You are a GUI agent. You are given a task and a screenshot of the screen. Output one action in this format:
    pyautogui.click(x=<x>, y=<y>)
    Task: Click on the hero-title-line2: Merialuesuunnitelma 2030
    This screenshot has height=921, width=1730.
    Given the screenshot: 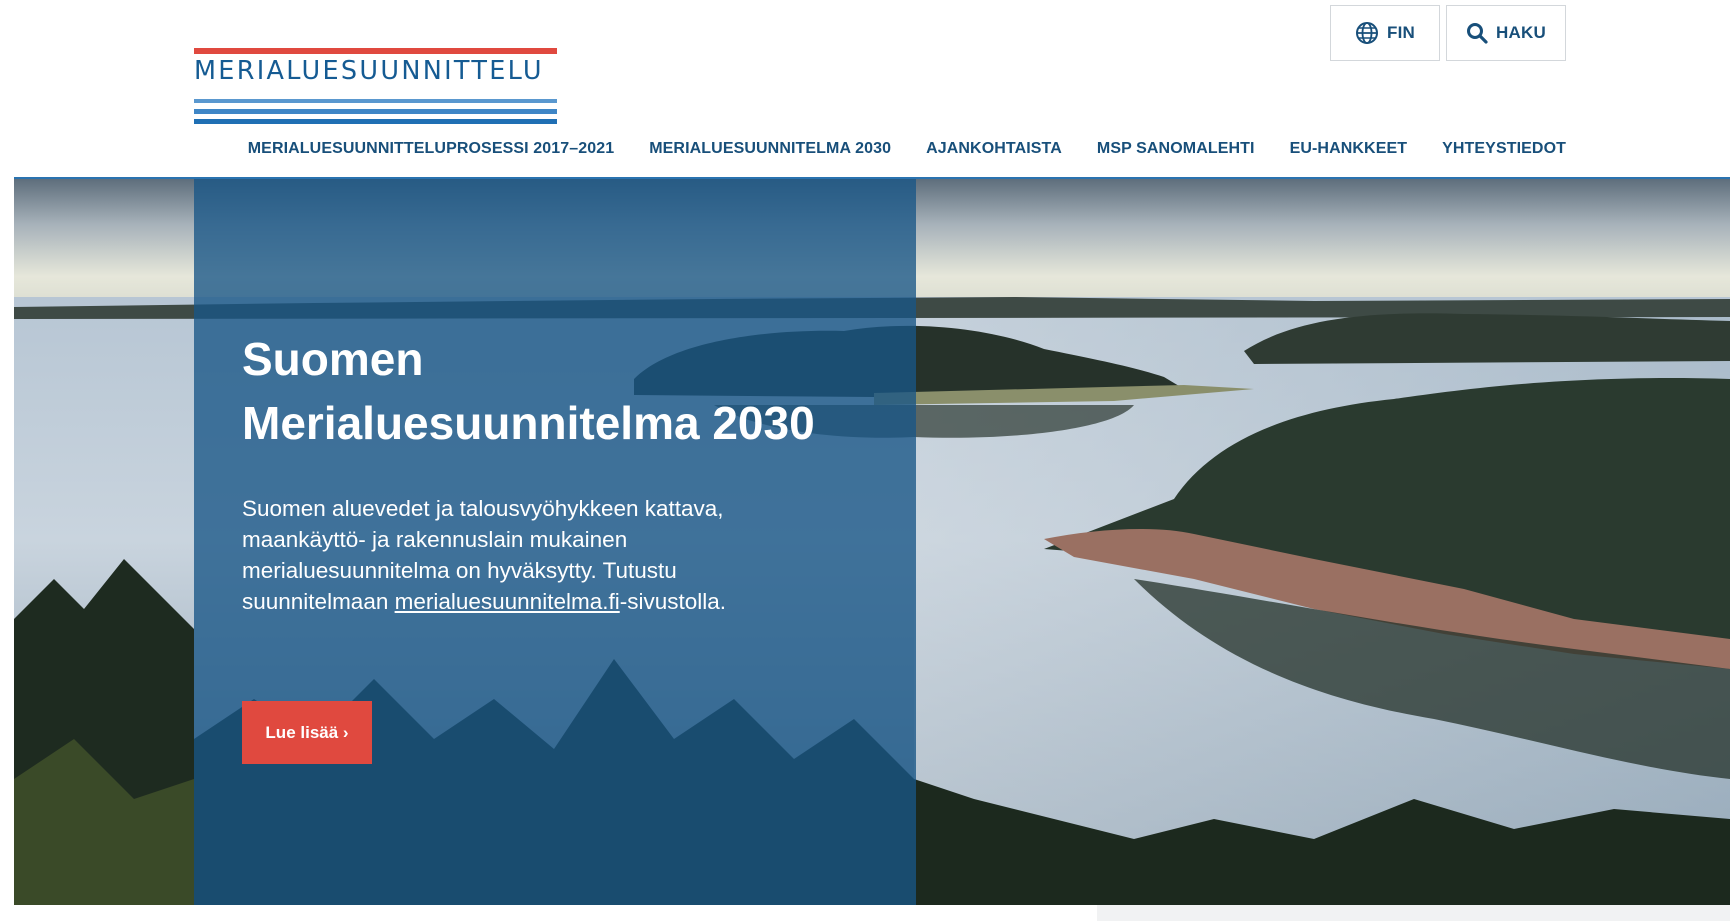 What is the action you would take?
    pyautogui.click(x=528, y=423)
    